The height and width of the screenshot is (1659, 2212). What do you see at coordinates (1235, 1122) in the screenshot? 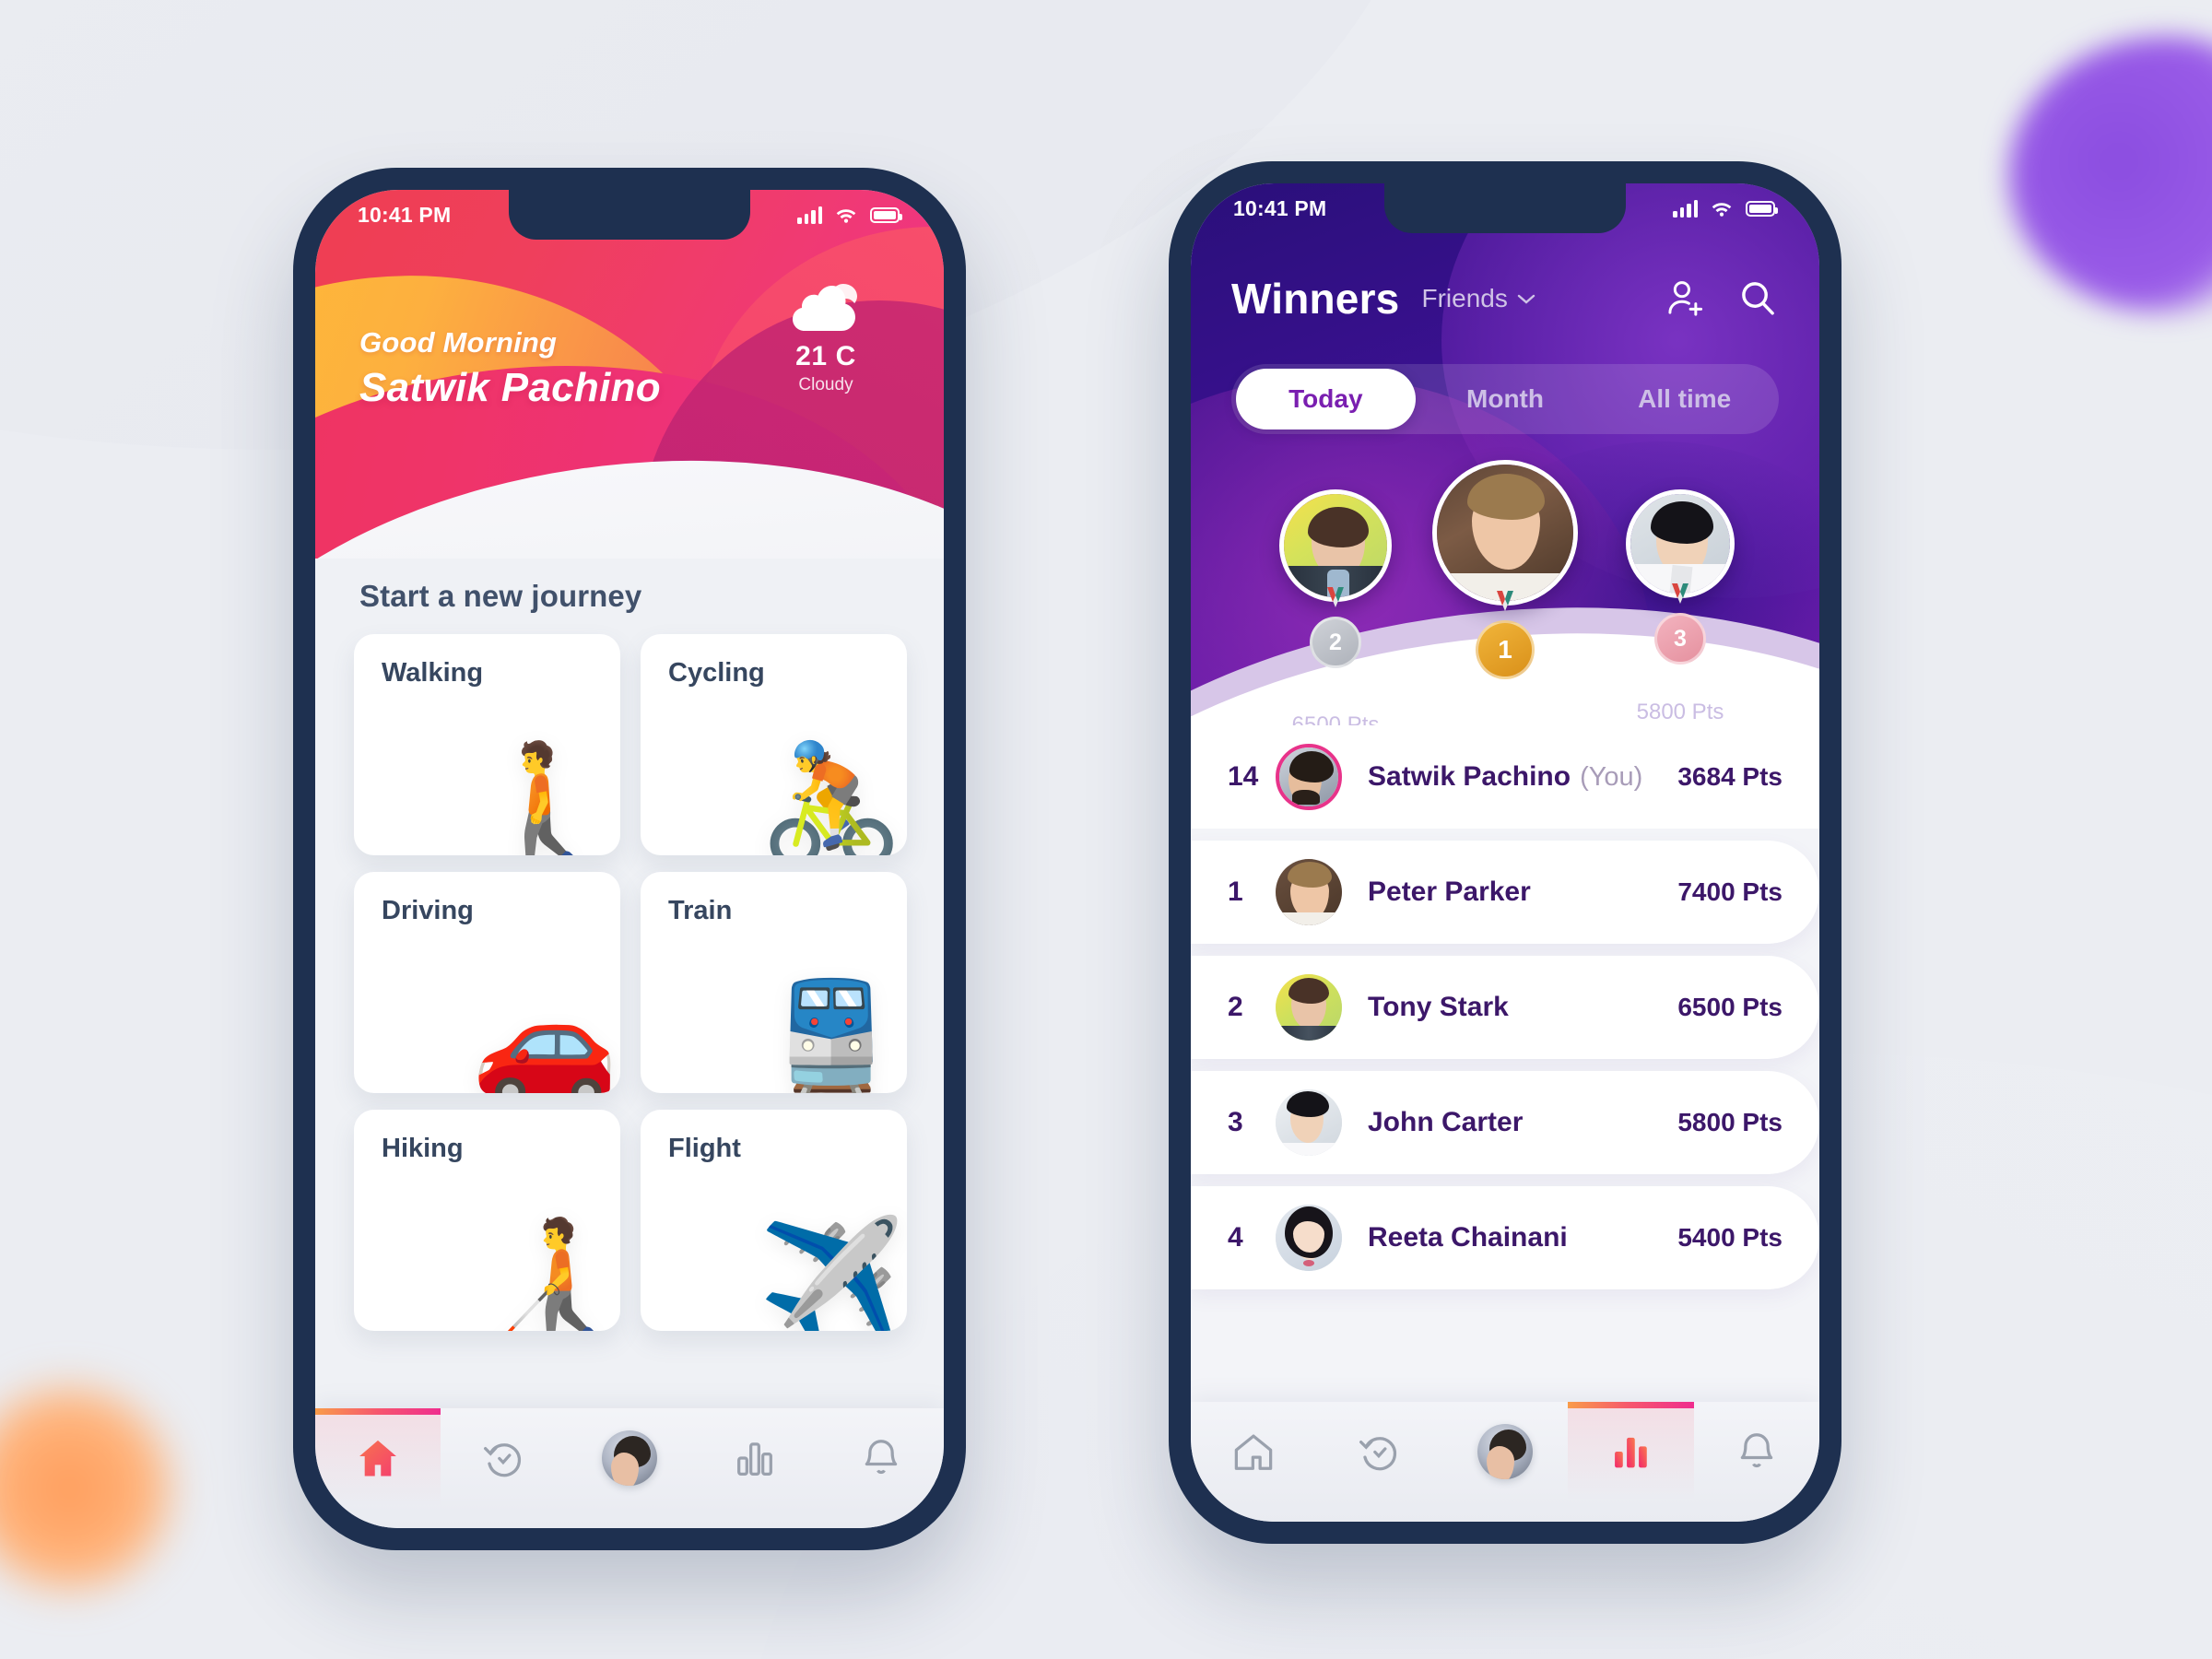
I see `rank-number: 3` at bounding box center [1235, 1122].